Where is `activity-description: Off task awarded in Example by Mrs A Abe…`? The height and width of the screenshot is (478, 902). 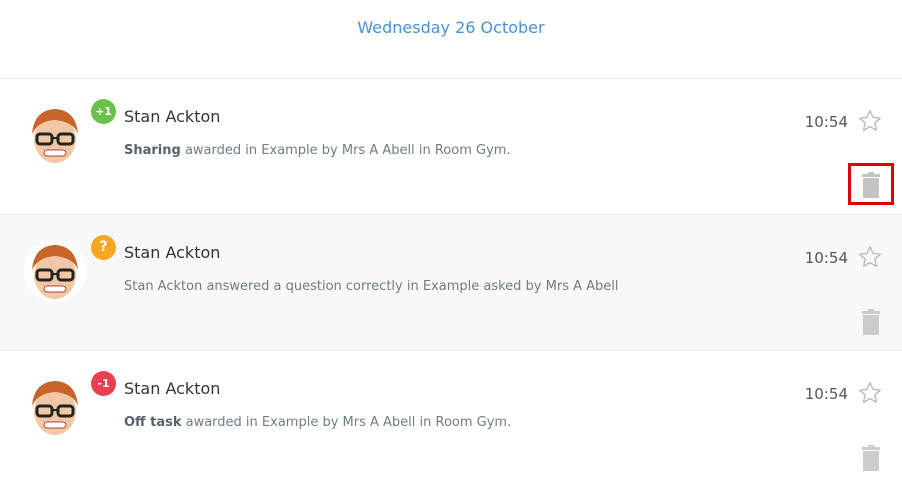
activity-description: Off task awarded in Example by Mrs A Abe… is located at coordinates (317, 422).